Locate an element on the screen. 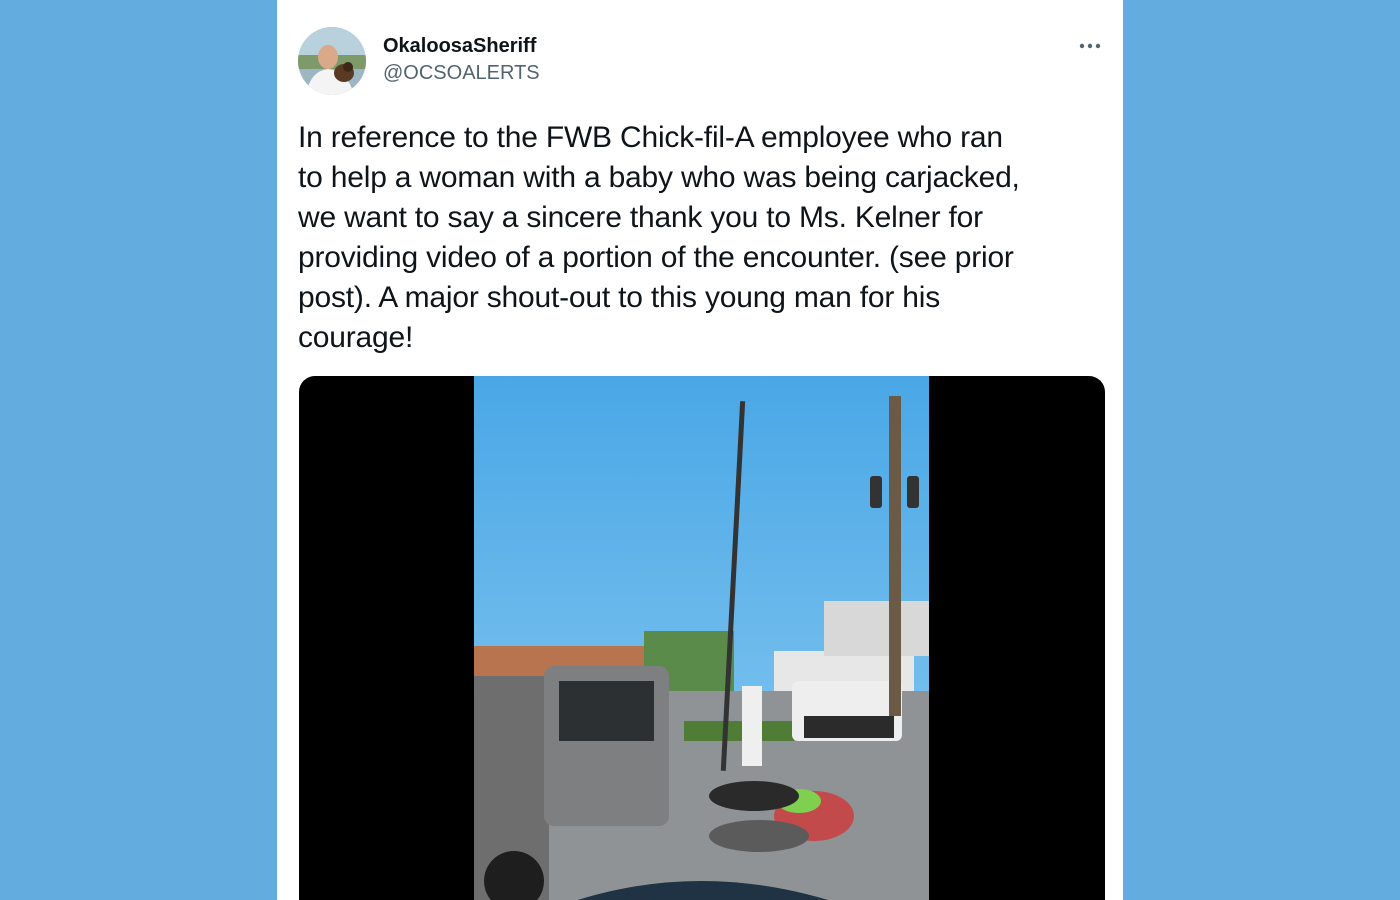  display-name: OkaloosaSheriff is located at coordinates (461, 46).